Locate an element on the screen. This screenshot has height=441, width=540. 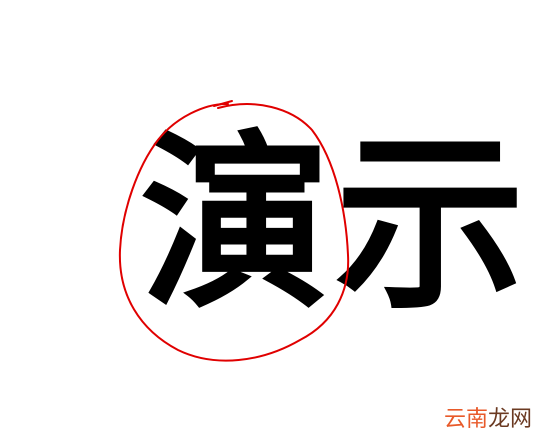
watermark-part2: 龙网 is located at coordinates (509, 419).